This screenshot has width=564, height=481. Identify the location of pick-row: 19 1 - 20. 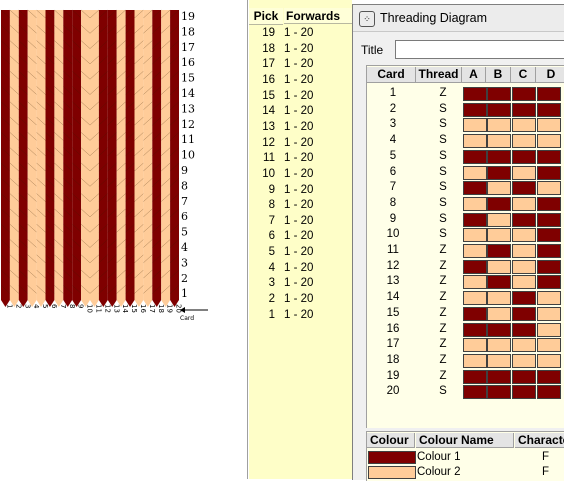
(300, 34).